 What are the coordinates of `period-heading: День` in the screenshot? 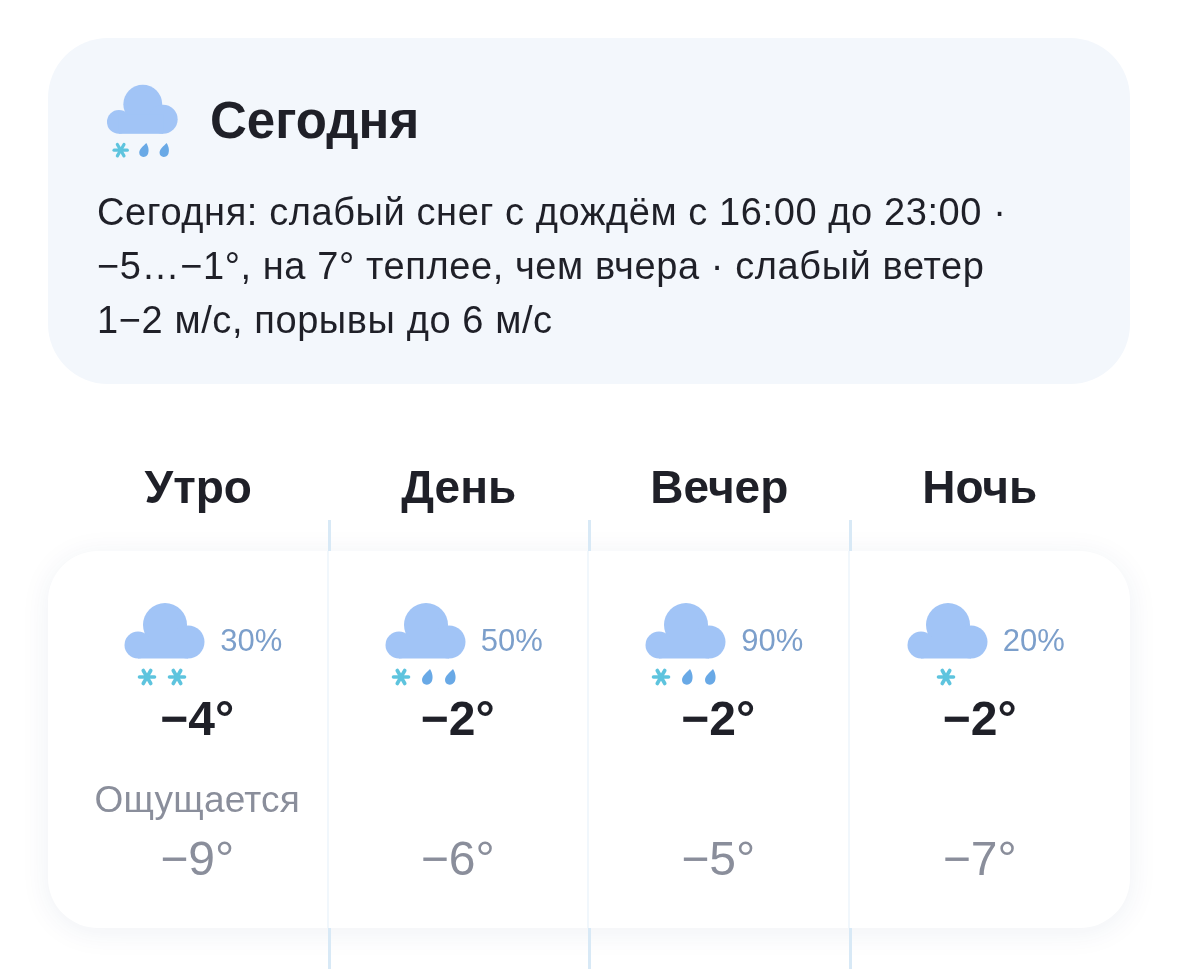 It's located at (459, 487).